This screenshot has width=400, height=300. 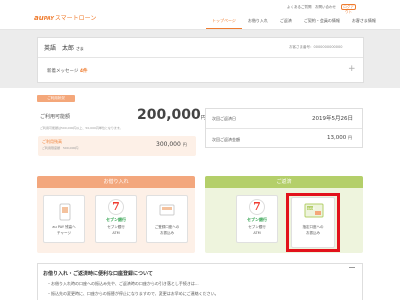 What do you see at coordinates (65, 212) in the screenshot?
I see `payment-app-icon` at bounding box center [65, 212].